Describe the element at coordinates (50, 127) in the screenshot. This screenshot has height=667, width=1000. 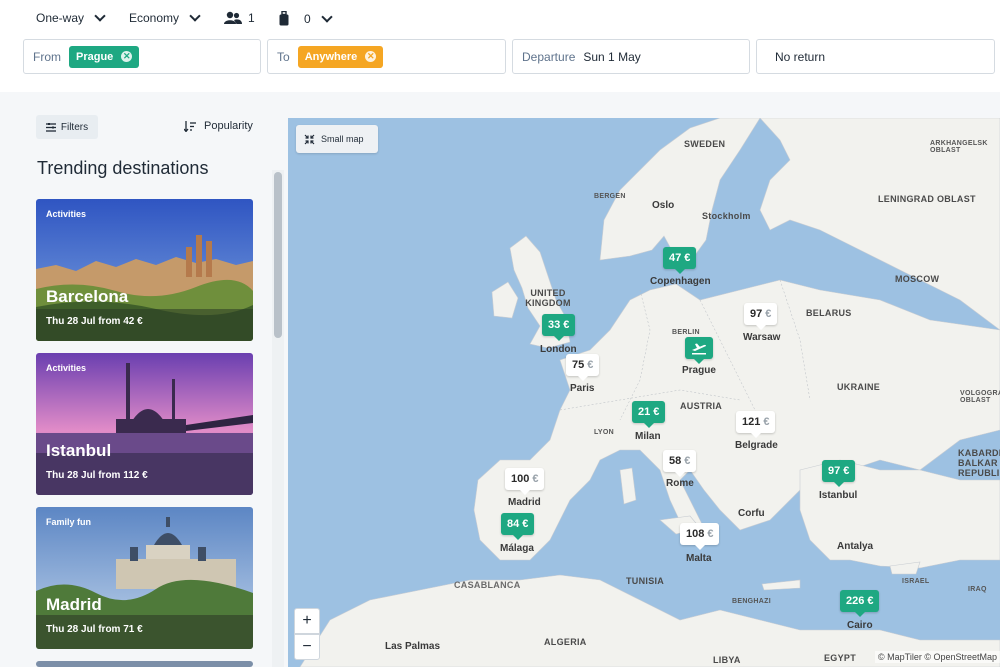
I see `filters-icon` at that location.